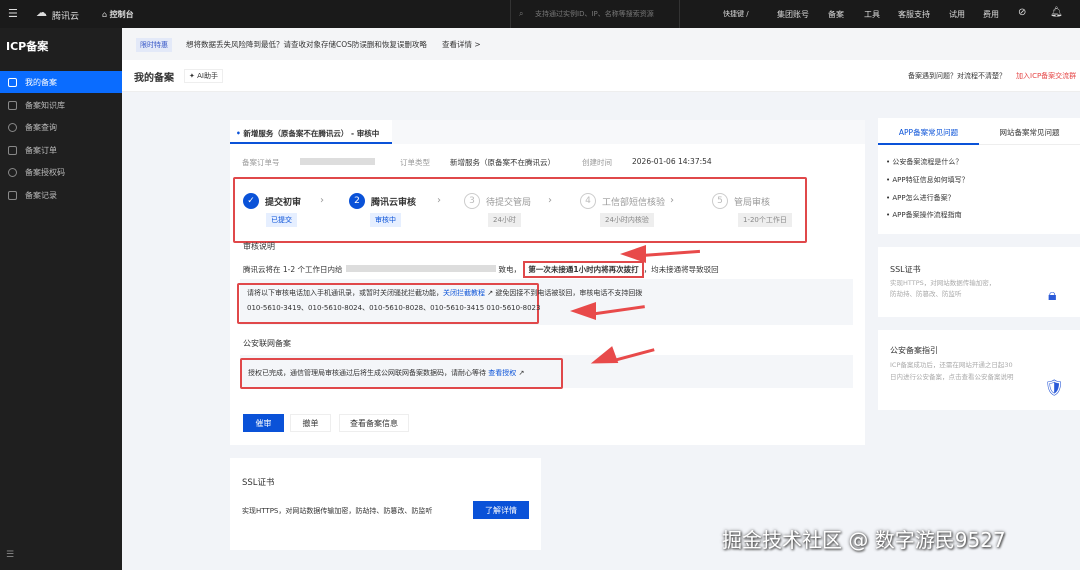  I want to click on watermark: 掘金技术社区 @ 数字游民9527, so click(864, 540).